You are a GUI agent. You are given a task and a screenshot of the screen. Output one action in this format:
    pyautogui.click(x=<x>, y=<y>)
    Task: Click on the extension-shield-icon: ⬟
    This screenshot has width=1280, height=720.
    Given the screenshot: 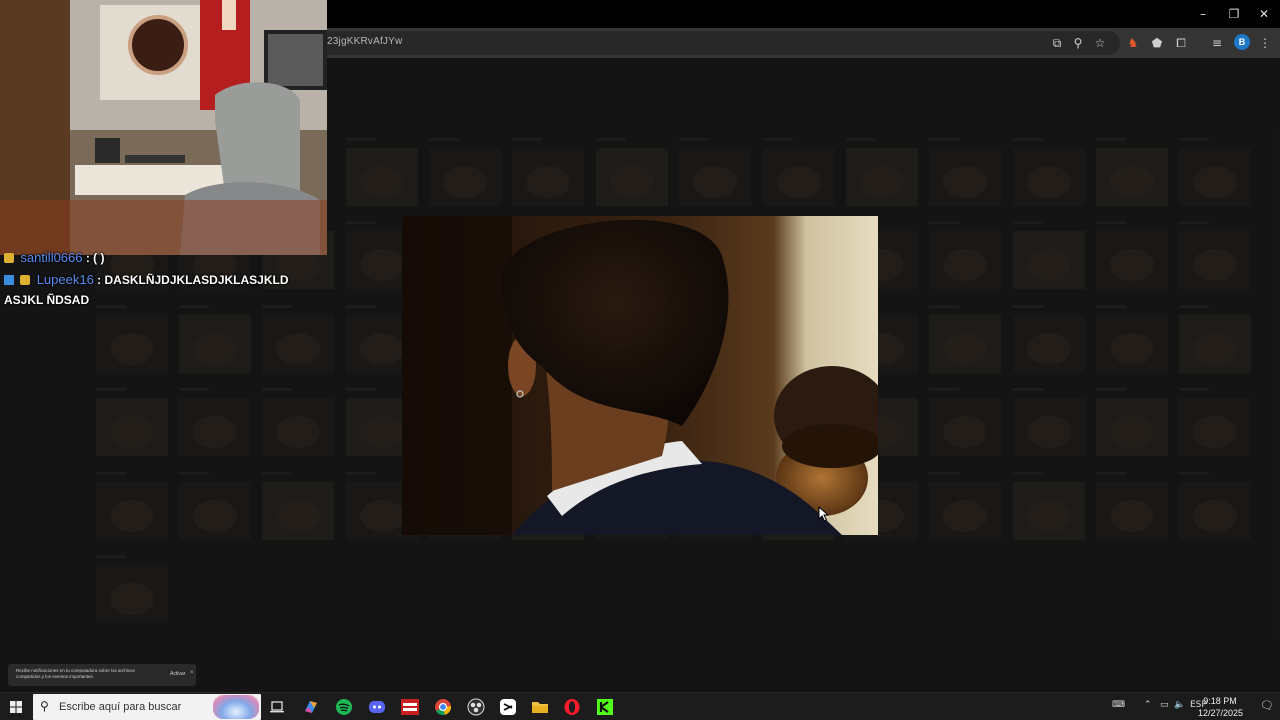 What is the action you would take?
    pyautogui.click(x=1157, y=43)
    